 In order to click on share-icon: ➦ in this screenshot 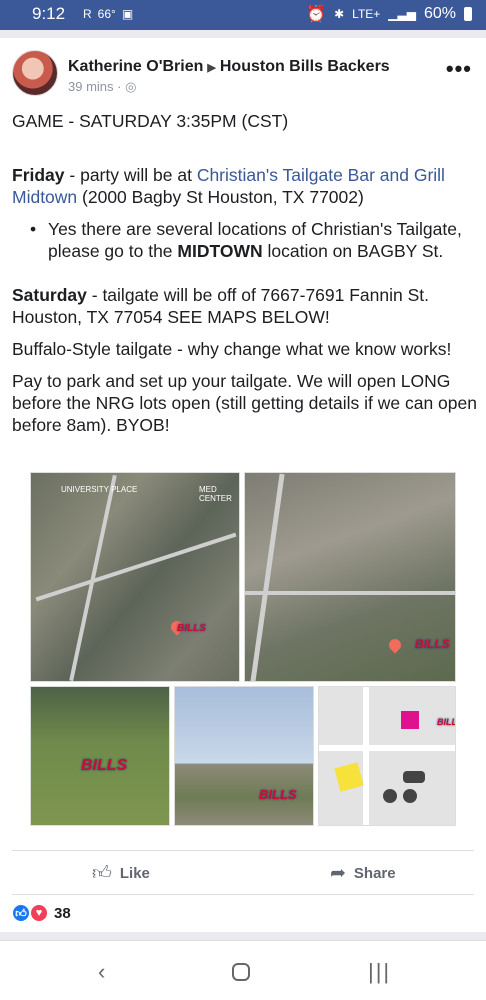, I will do `click(338, 873)`.